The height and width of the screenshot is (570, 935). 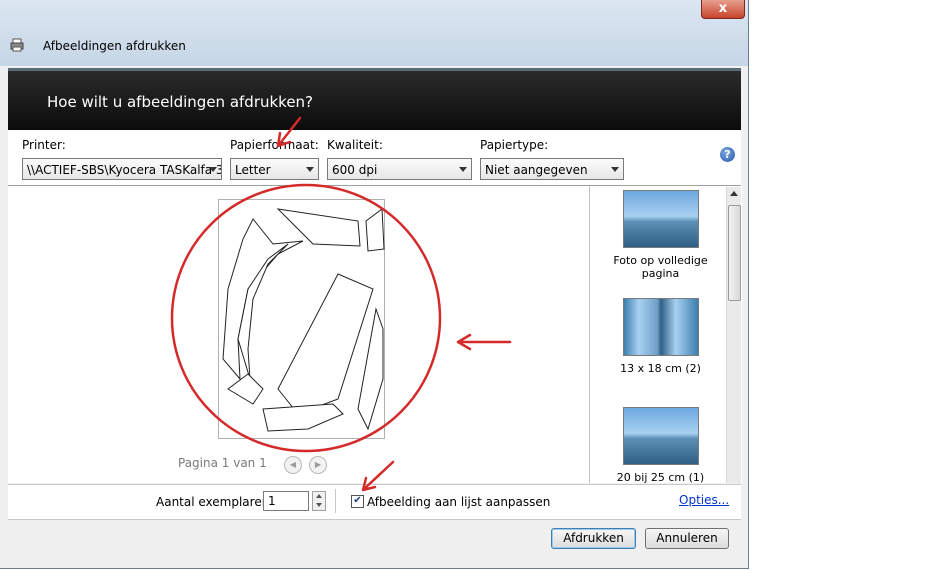 What do you see at coordinates (660, 477) in the screenshot?
I see `layout-label: 20 bij 25 cm (1)` at bounding box center [660, 477].